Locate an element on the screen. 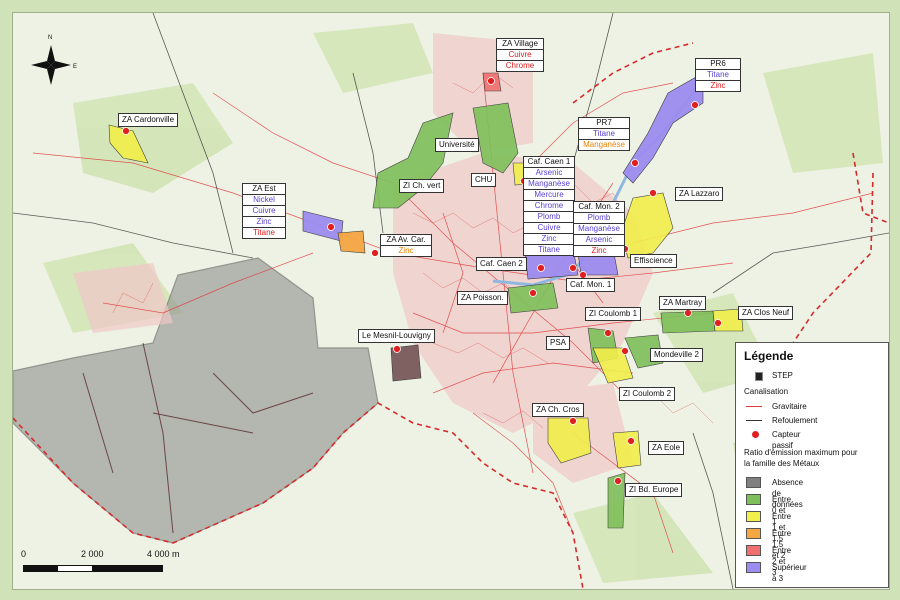  label-za-martray: ZA Martray is located at coordinates (683, 303).